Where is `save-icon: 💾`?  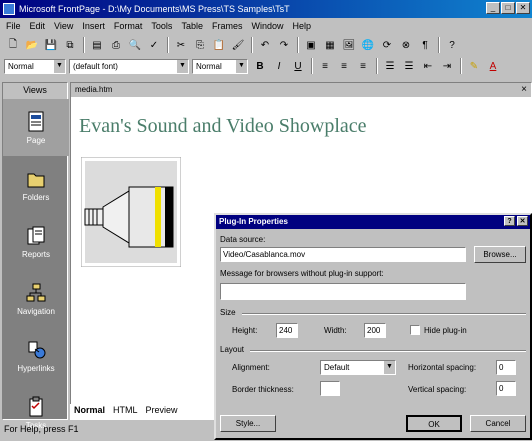
save-icon: 💾 is located at coordinates (51, 45).